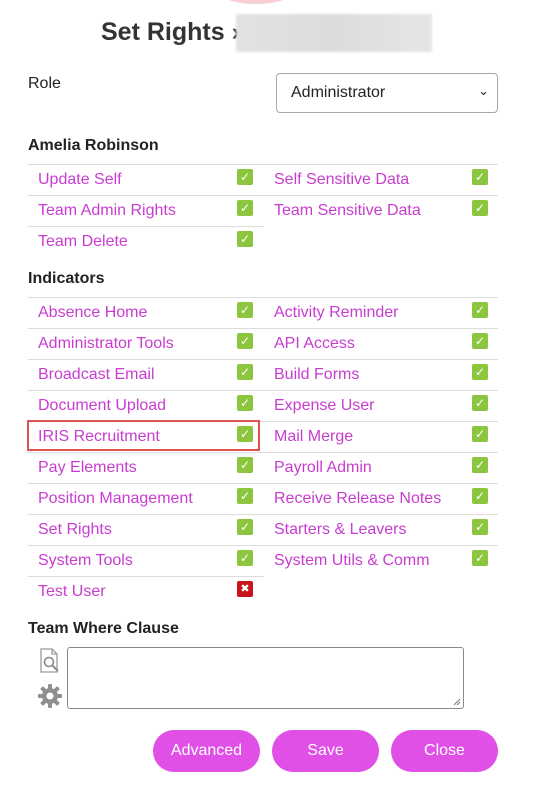 Image resolution: width=536 pixels, height=794 pixels. I want to click on permission-item-build-forms: Build Forms ✓, so click(381, 374).